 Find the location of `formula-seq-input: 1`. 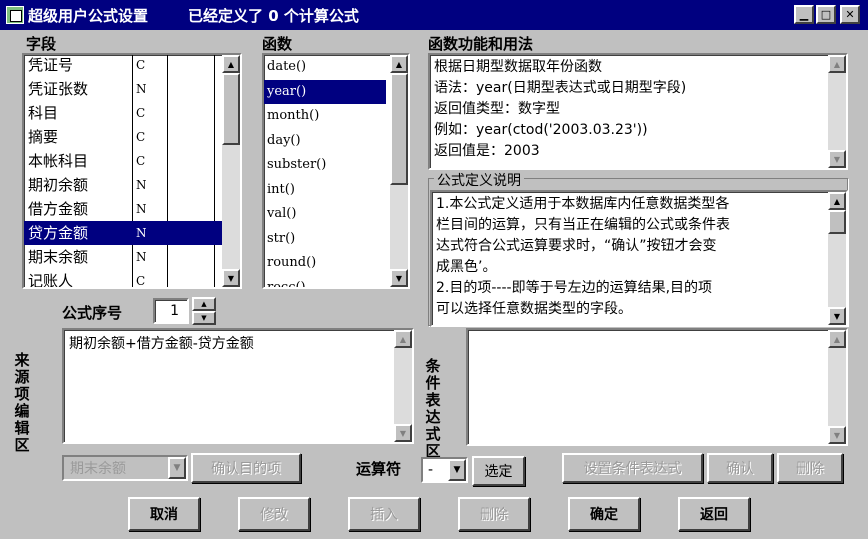

formula-seq-input: 1 is located at coordinates (171, 311).